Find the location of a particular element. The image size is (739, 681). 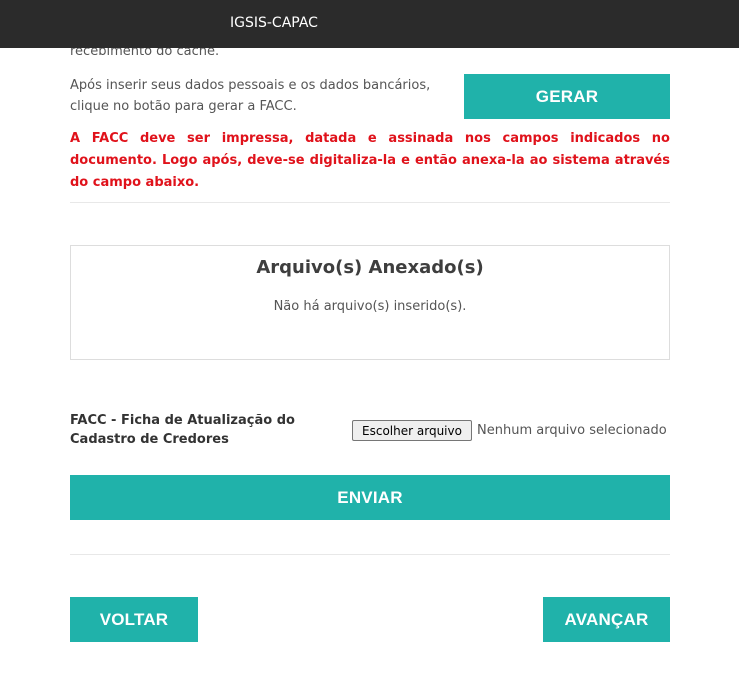

attachments-empty-message: Não há arquivo(s) inserido(s). is located at coordinates (370, 306).